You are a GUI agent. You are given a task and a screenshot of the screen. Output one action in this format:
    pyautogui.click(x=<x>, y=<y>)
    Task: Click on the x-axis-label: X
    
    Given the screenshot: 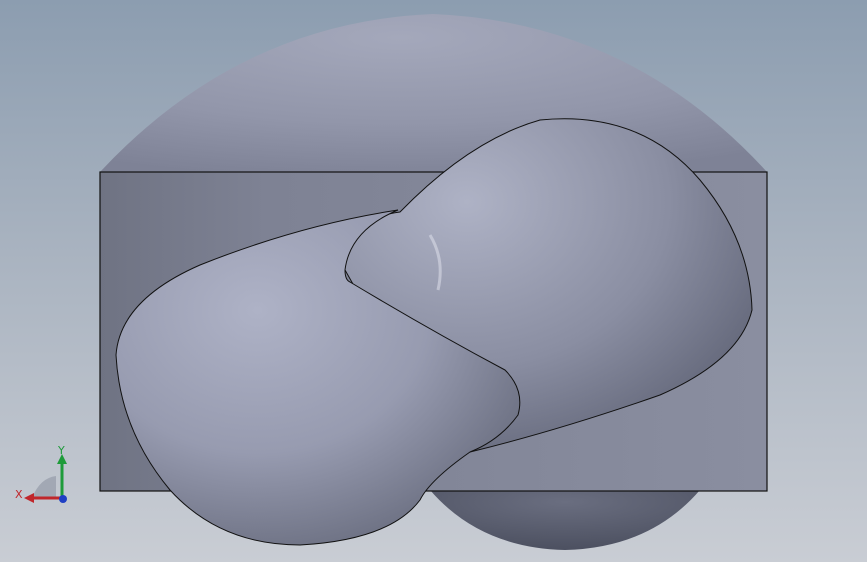 What is the action you would take?
    pyautogui.click(x=19, y=494)
    